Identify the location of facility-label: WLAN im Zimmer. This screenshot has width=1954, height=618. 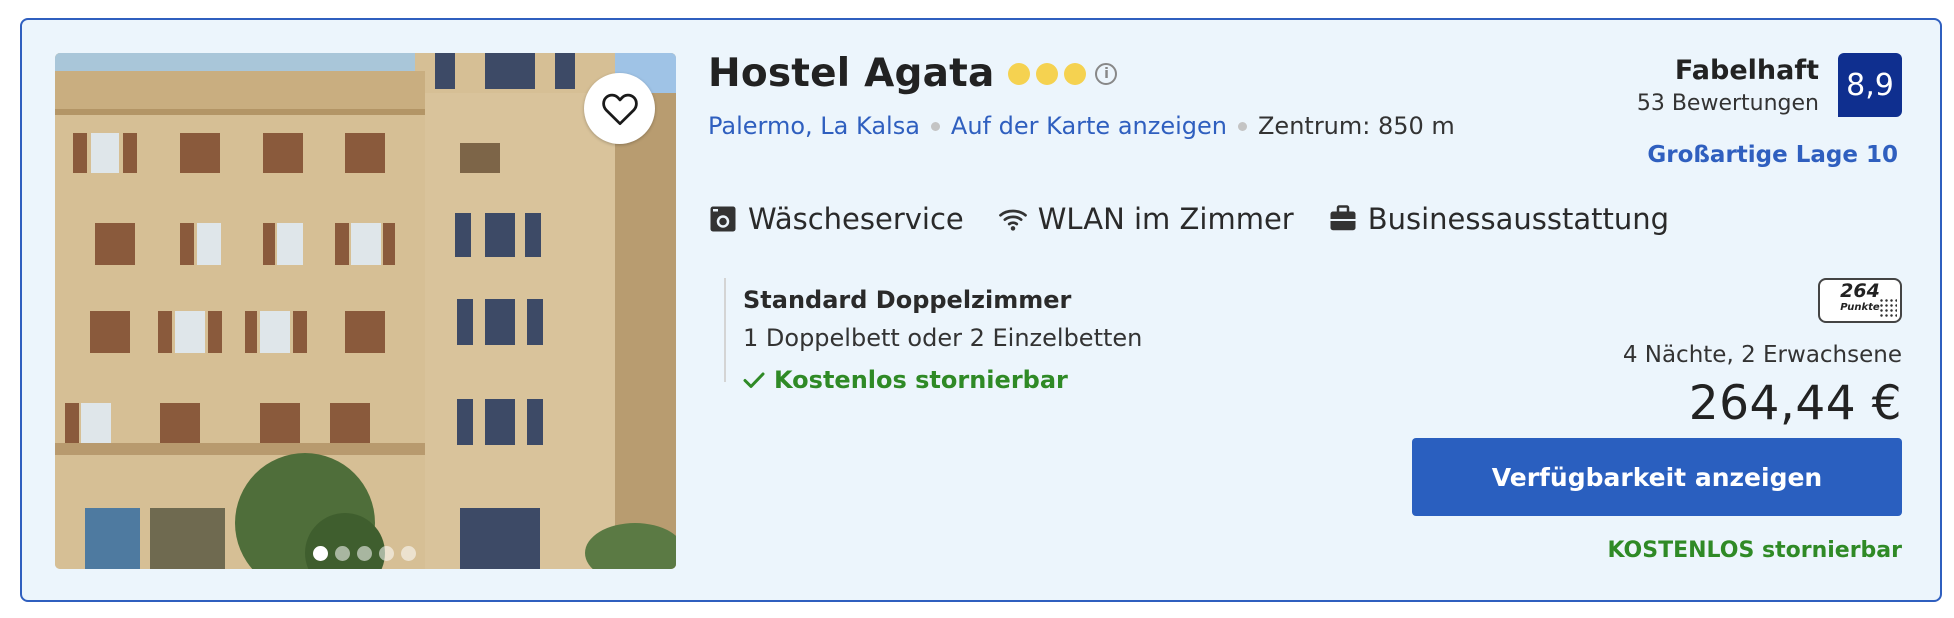
(1165, 219).